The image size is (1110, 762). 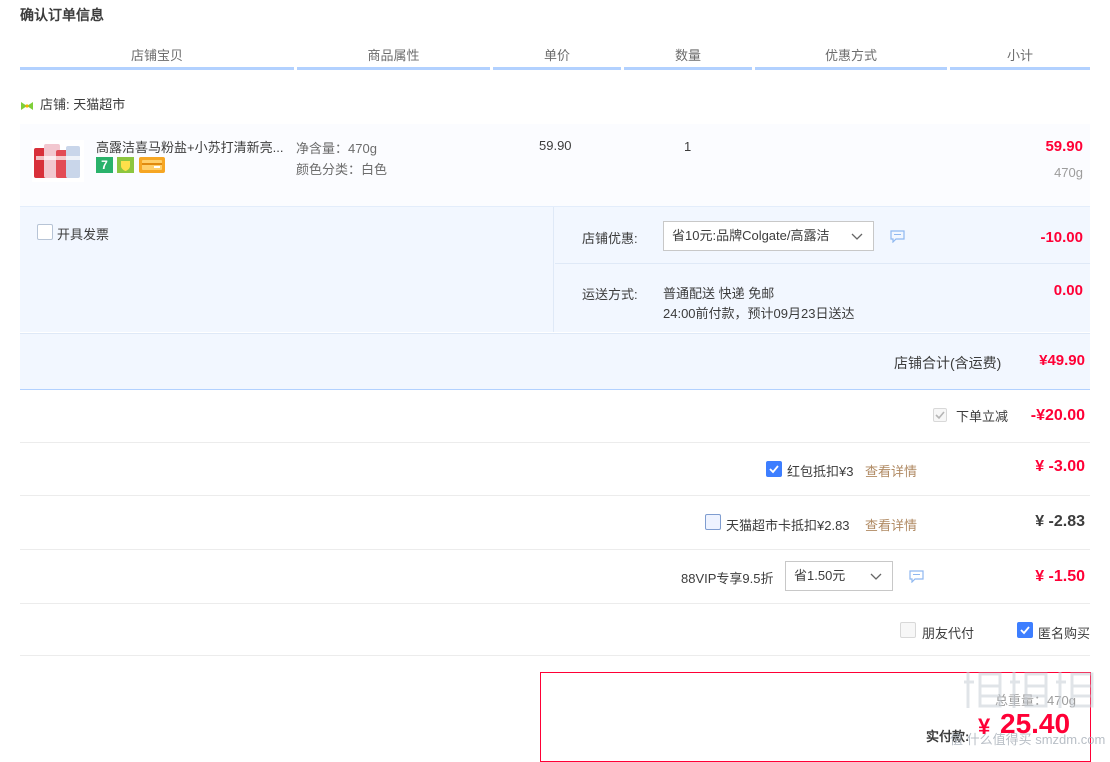 I want to click on friend-pay-checkbox, so click(x=908, y=630).